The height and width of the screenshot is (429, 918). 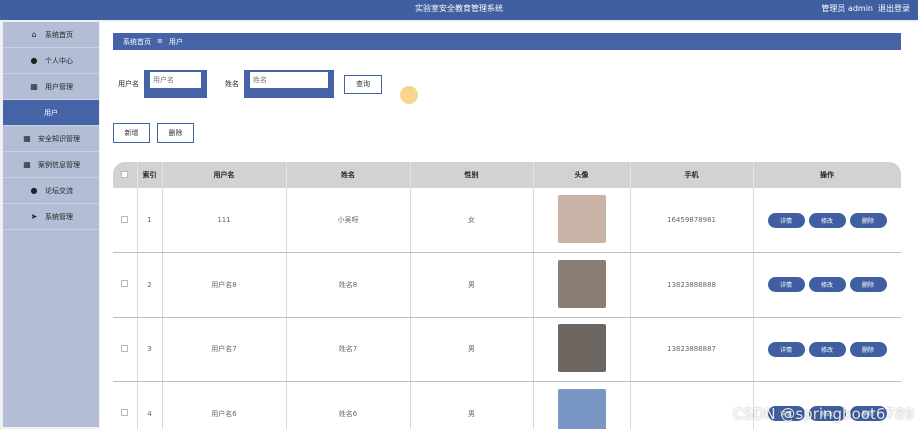 I want to click on user-label: 管理员 admin, so click(x=847, y=8).